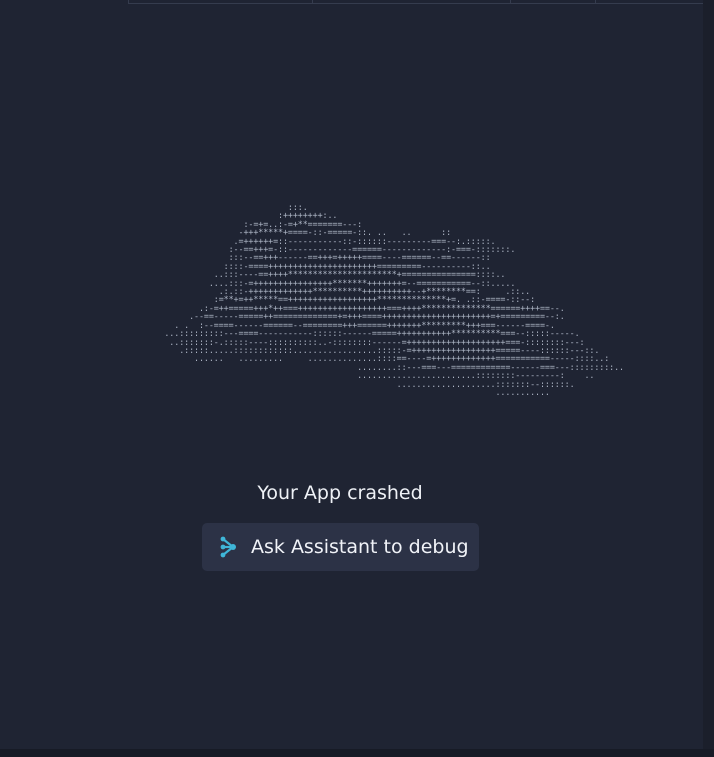 The width and height of the screenshot is (714, 757). I want to click on ask-assistant-debug-button: Ask Assistant to debug, so click(340, 547).